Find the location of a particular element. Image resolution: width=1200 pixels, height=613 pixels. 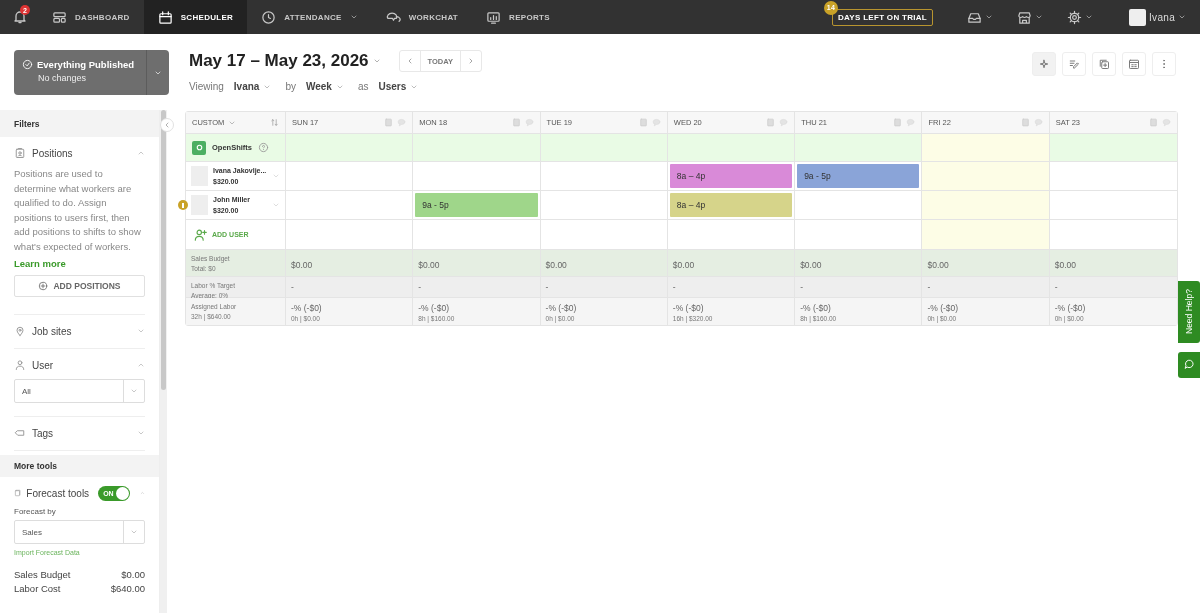

filter-section-toggle: Job sites is located at coordinates (79, 331).